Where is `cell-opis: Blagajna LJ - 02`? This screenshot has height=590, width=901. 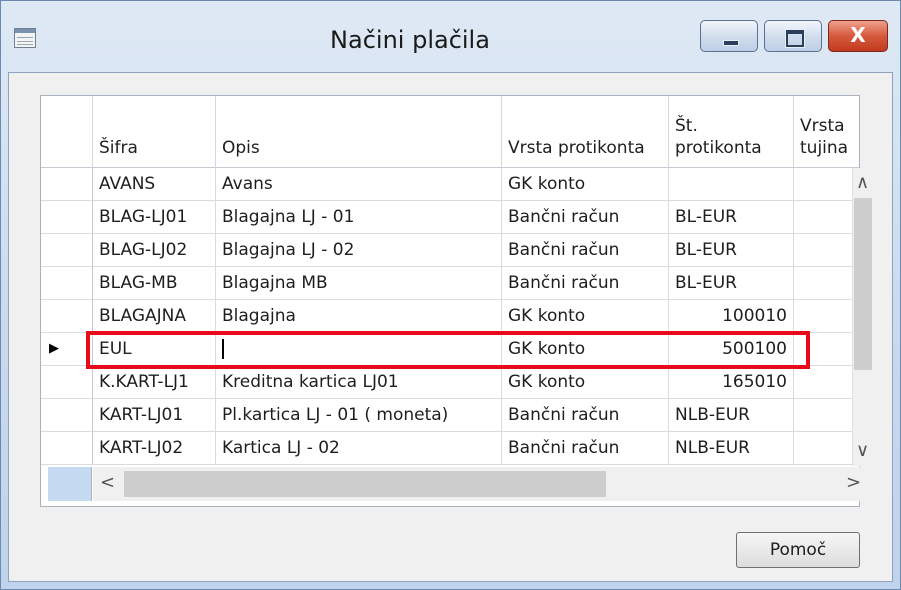
cell-opis: Blagajna LJ - 02 is located at coordinates (359, 250).